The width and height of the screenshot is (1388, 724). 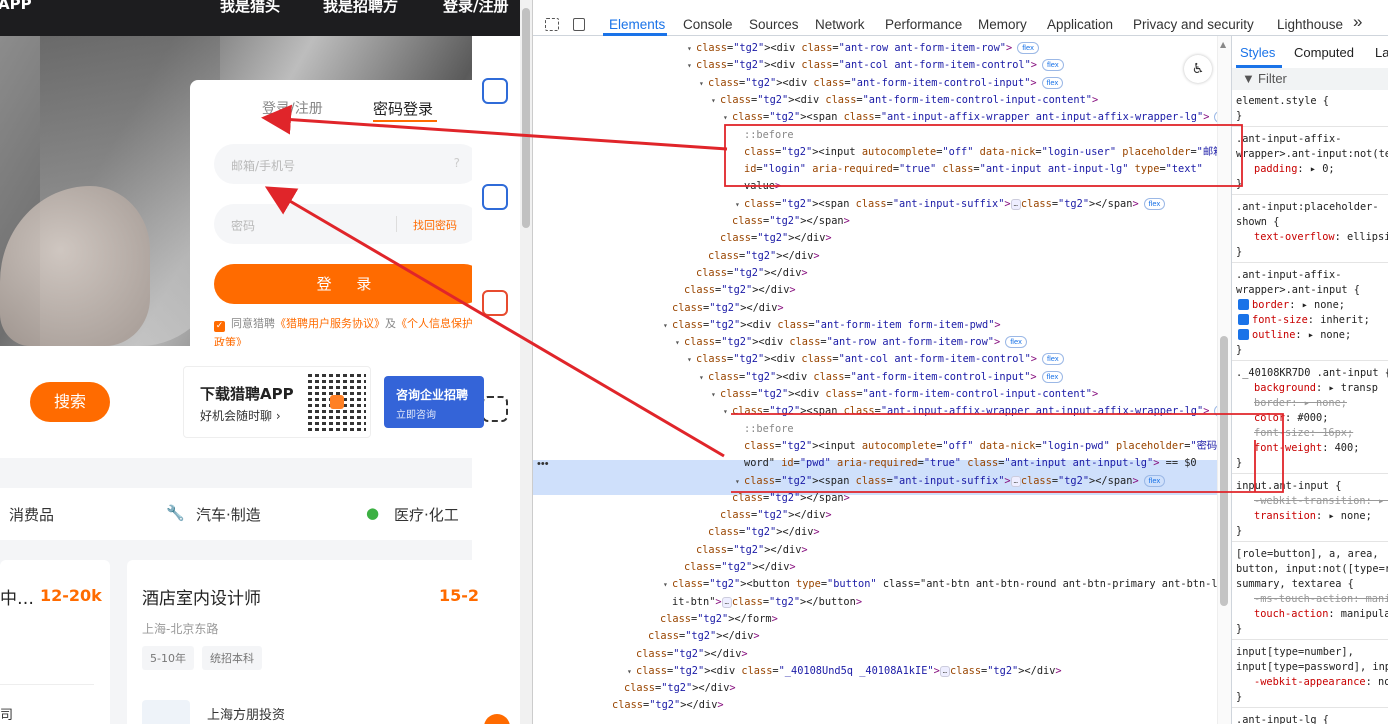 I want to click on tab-memory: Memory, so click(x=1002, y=24).